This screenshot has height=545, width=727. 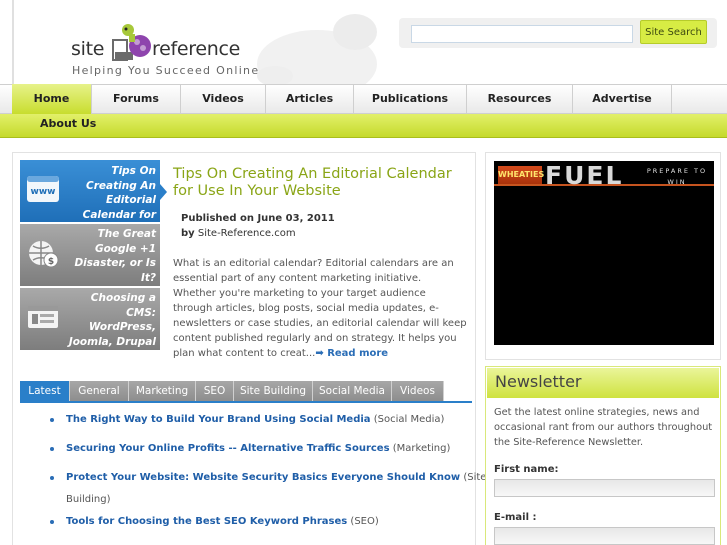 What do you see at coordinates (677, 171) in the screenshot?
I see `ad-tagline-1: PREPARE TO` at bounding box center [677, 171].